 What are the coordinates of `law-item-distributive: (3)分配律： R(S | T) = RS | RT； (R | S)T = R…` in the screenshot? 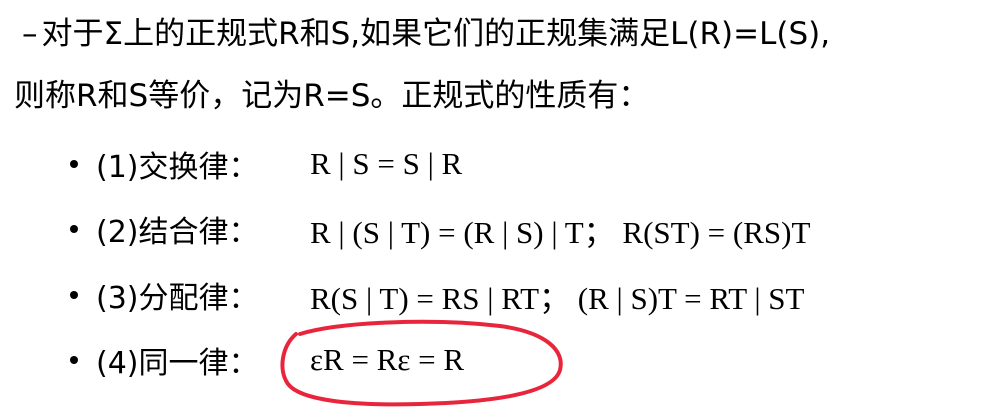 It's located at (437, 295).